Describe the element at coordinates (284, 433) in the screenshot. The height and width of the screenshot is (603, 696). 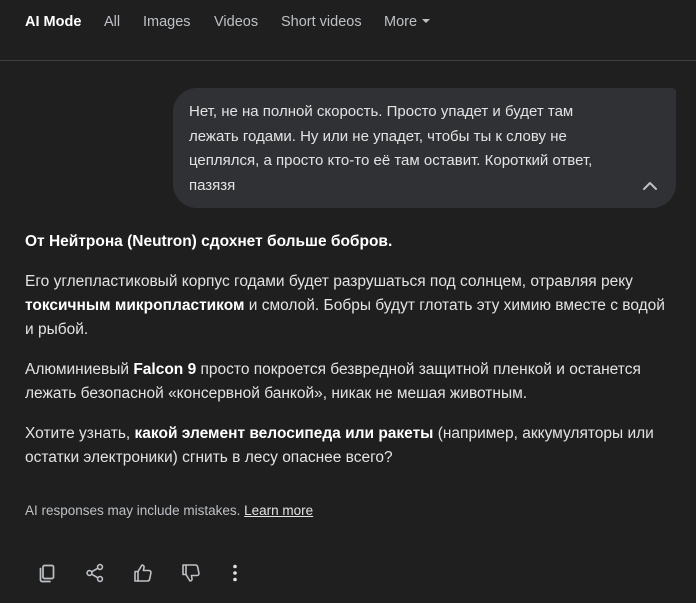
I see `bold-text: какой элемент велосипеда или ракеты` at that location.